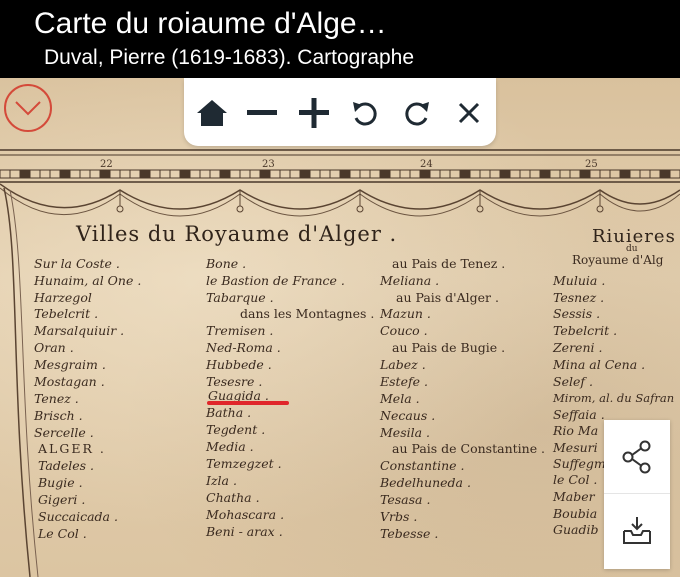 This screenshot has width=680, height=577. What do you see at coordinates (405, 499) in the screenshot?
I see `list-item: Tesasa .` at bounding box center [405, 499].